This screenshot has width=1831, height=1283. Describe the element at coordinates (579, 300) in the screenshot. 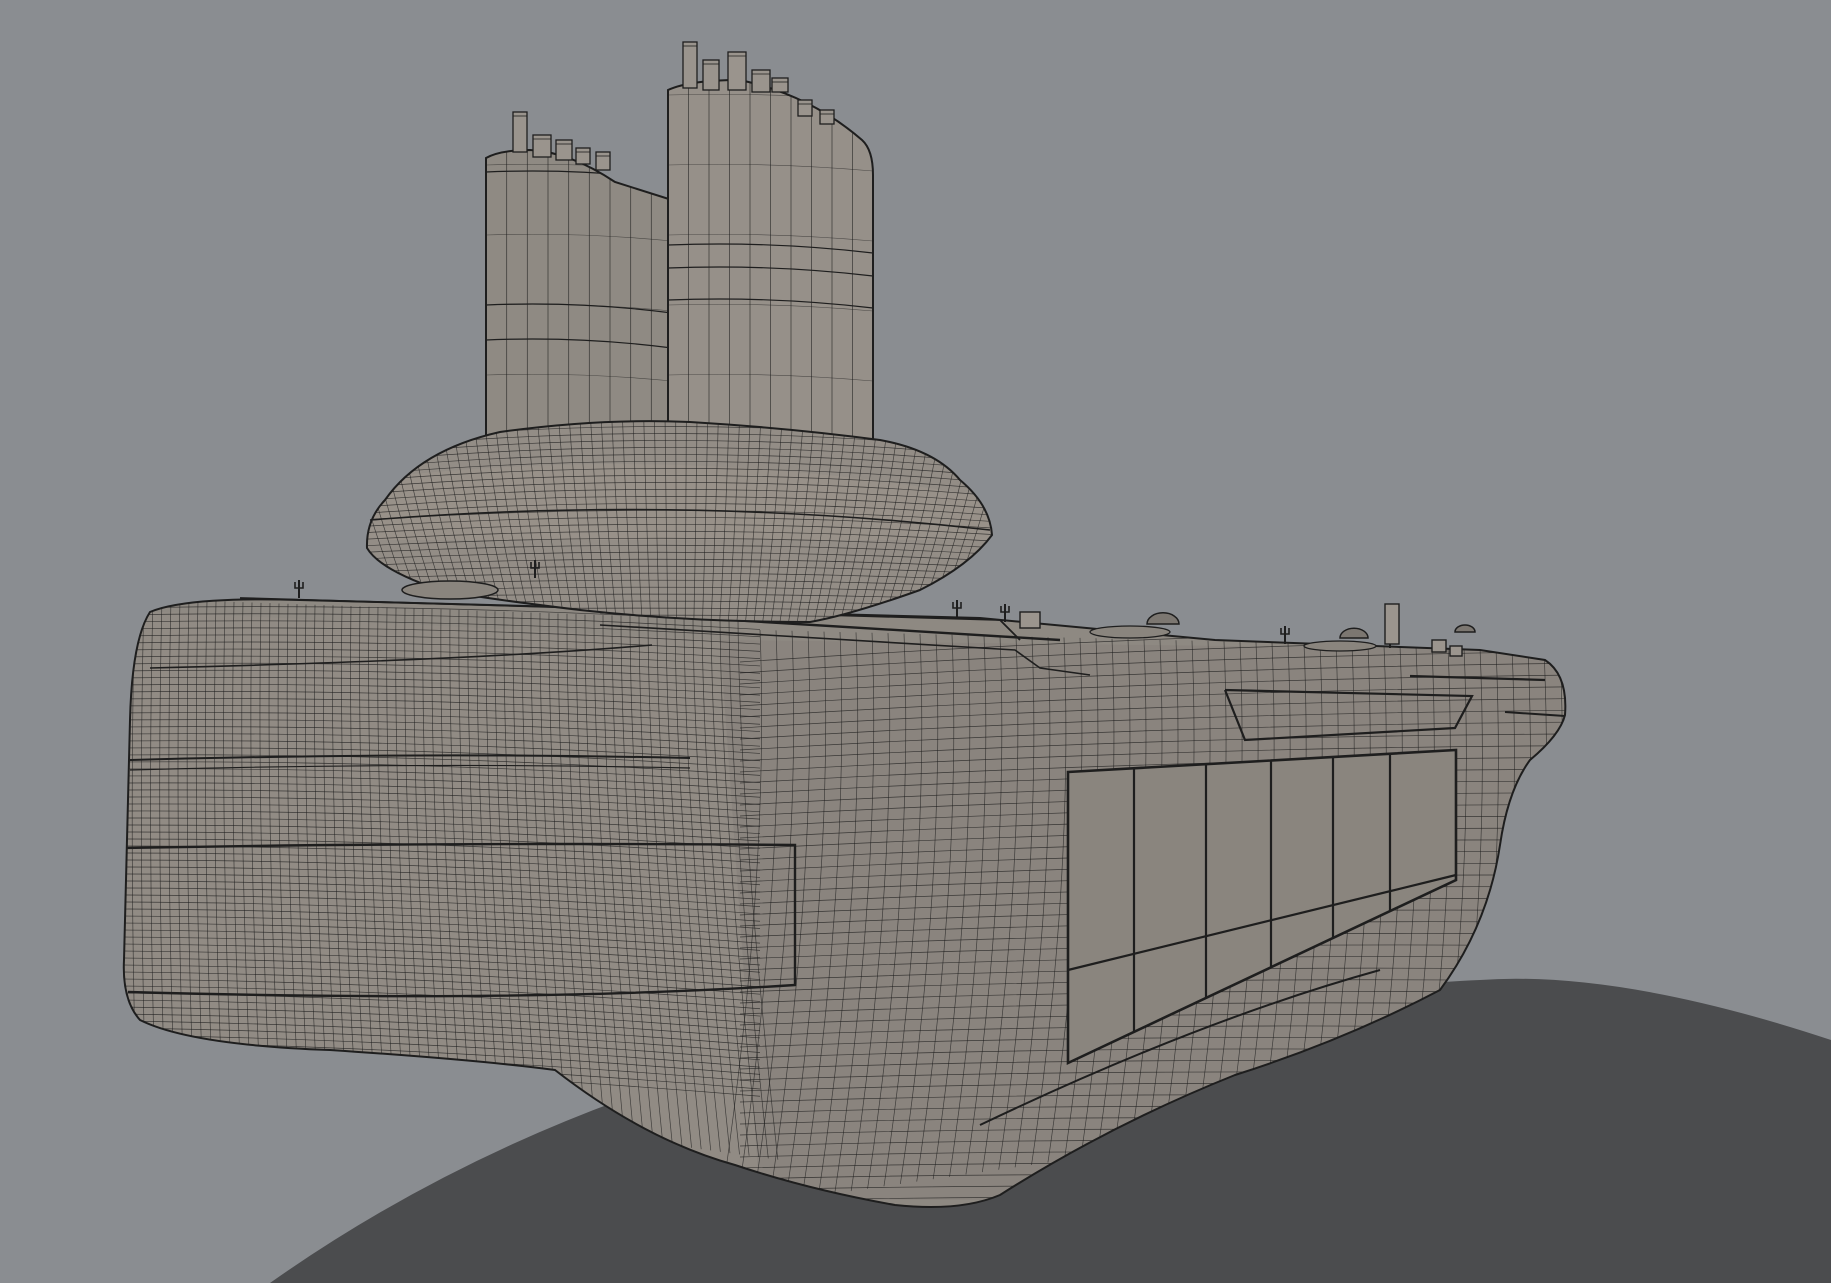

I see `funnel-left` at that location.